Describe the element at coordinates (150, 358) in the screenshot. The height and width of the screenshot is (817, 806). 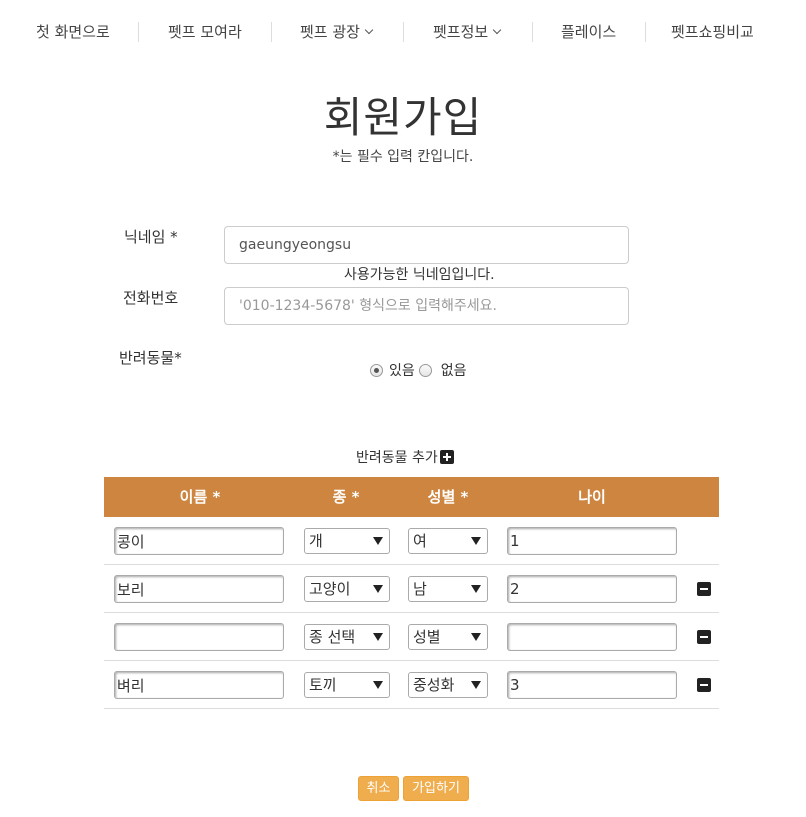
I see `pet-label: 반려동물*` at that location.